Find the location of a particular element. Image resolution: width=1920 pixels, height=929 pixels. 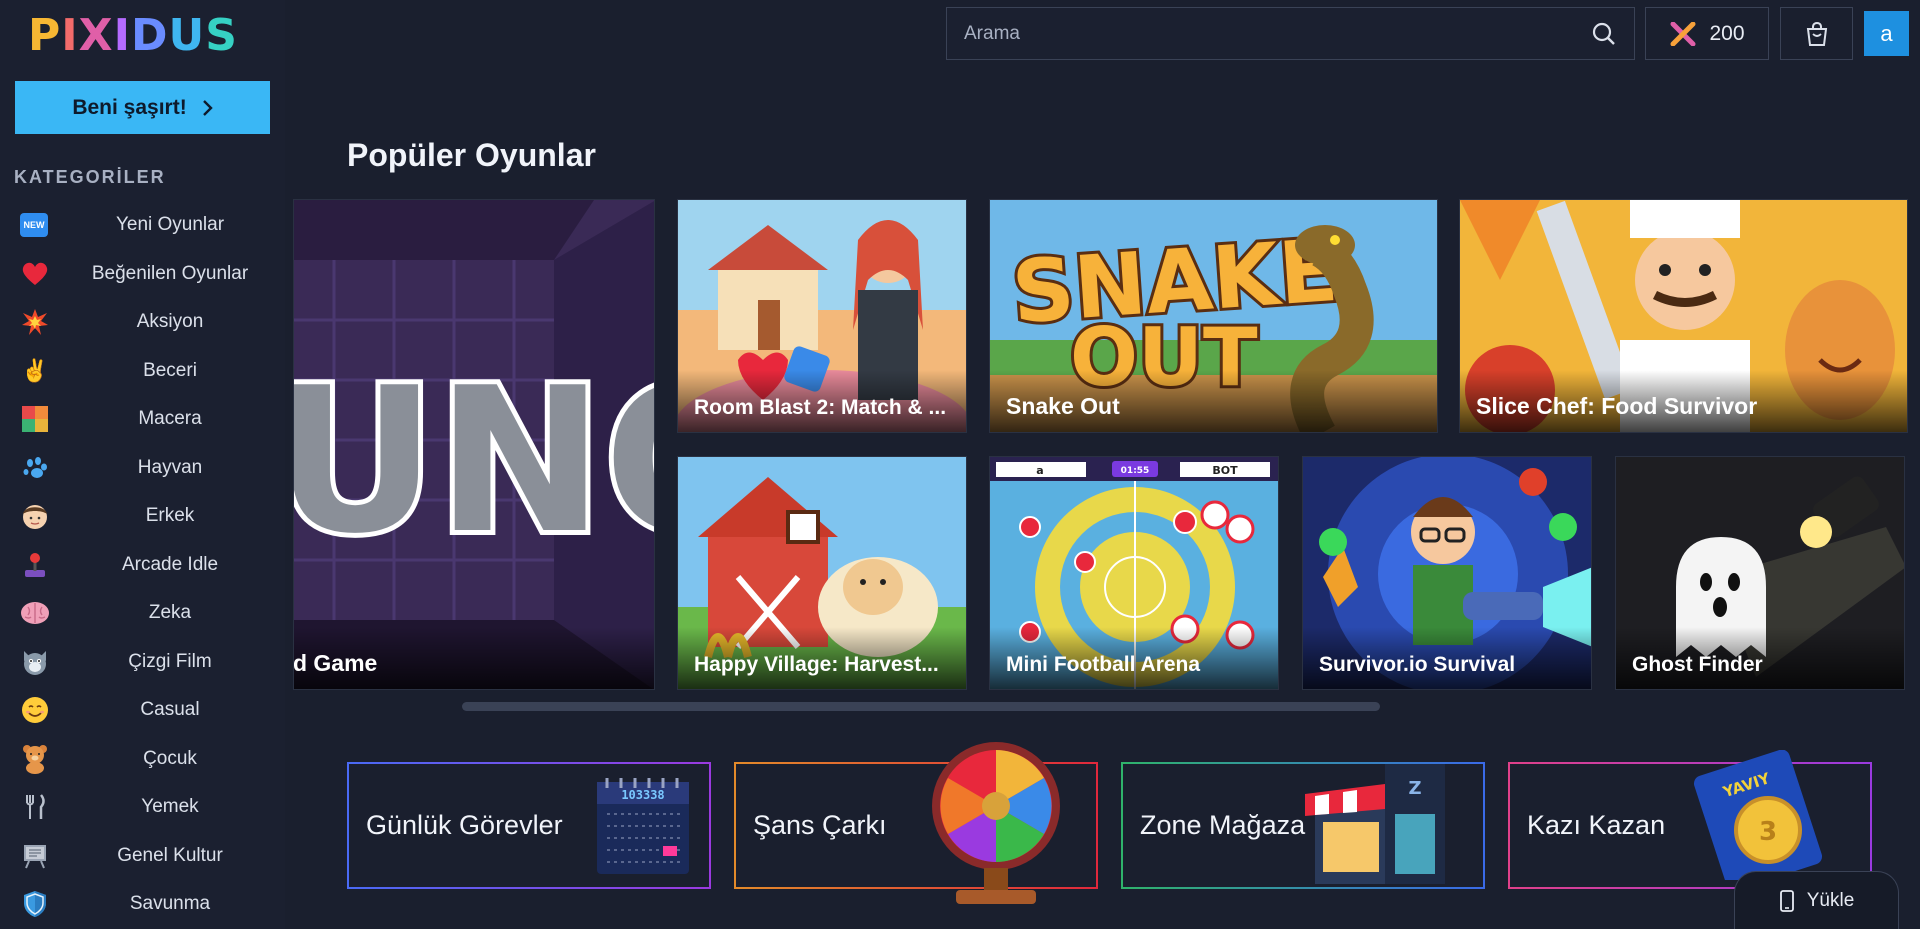

sidebar-item-cizgi-film: Çizgi Film is located at coordinates (142, 662).